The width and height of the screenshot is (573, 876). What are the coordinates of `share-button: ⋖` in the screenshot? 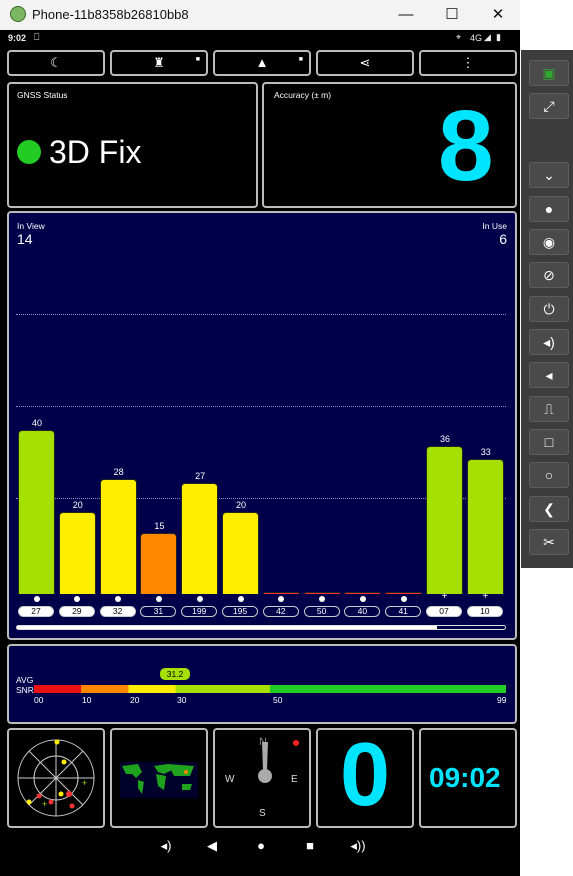 It's located at (365, 63).